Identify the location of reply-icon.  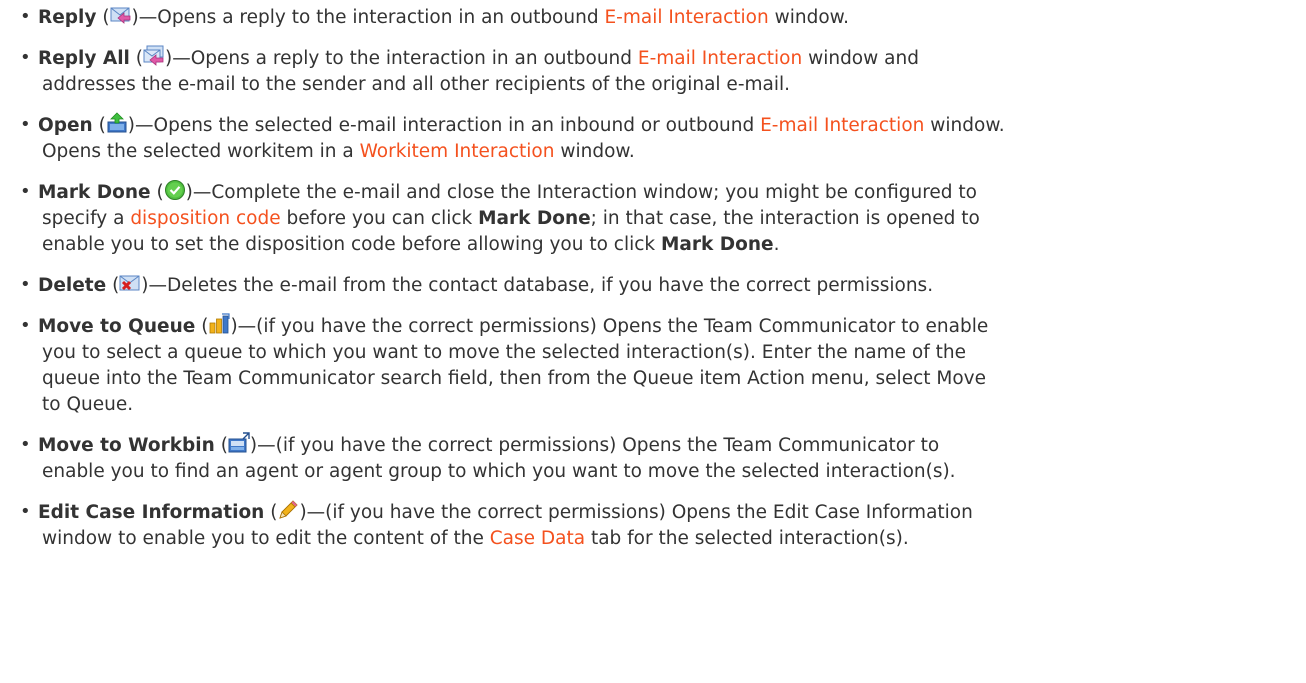
(121, 15).